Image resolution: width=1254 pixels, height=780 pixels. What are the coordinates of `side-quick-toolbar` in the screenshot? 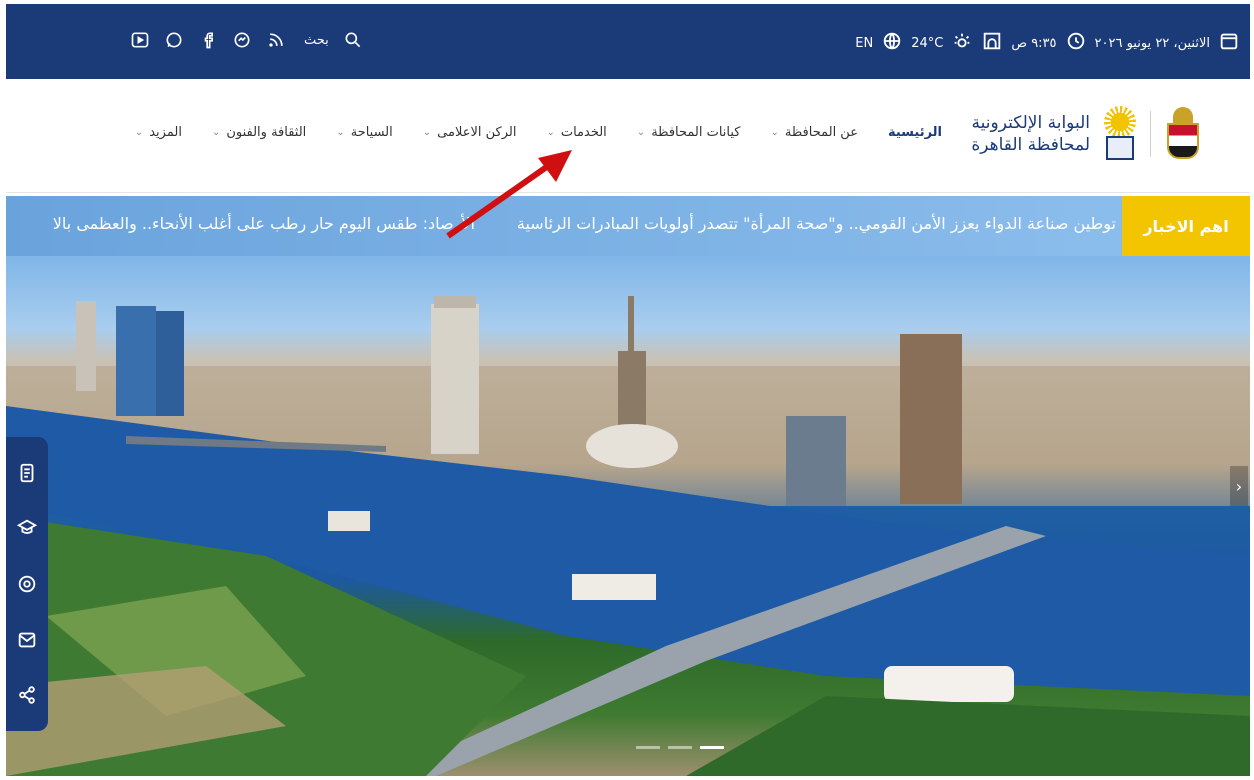 It's located at (27, 584).